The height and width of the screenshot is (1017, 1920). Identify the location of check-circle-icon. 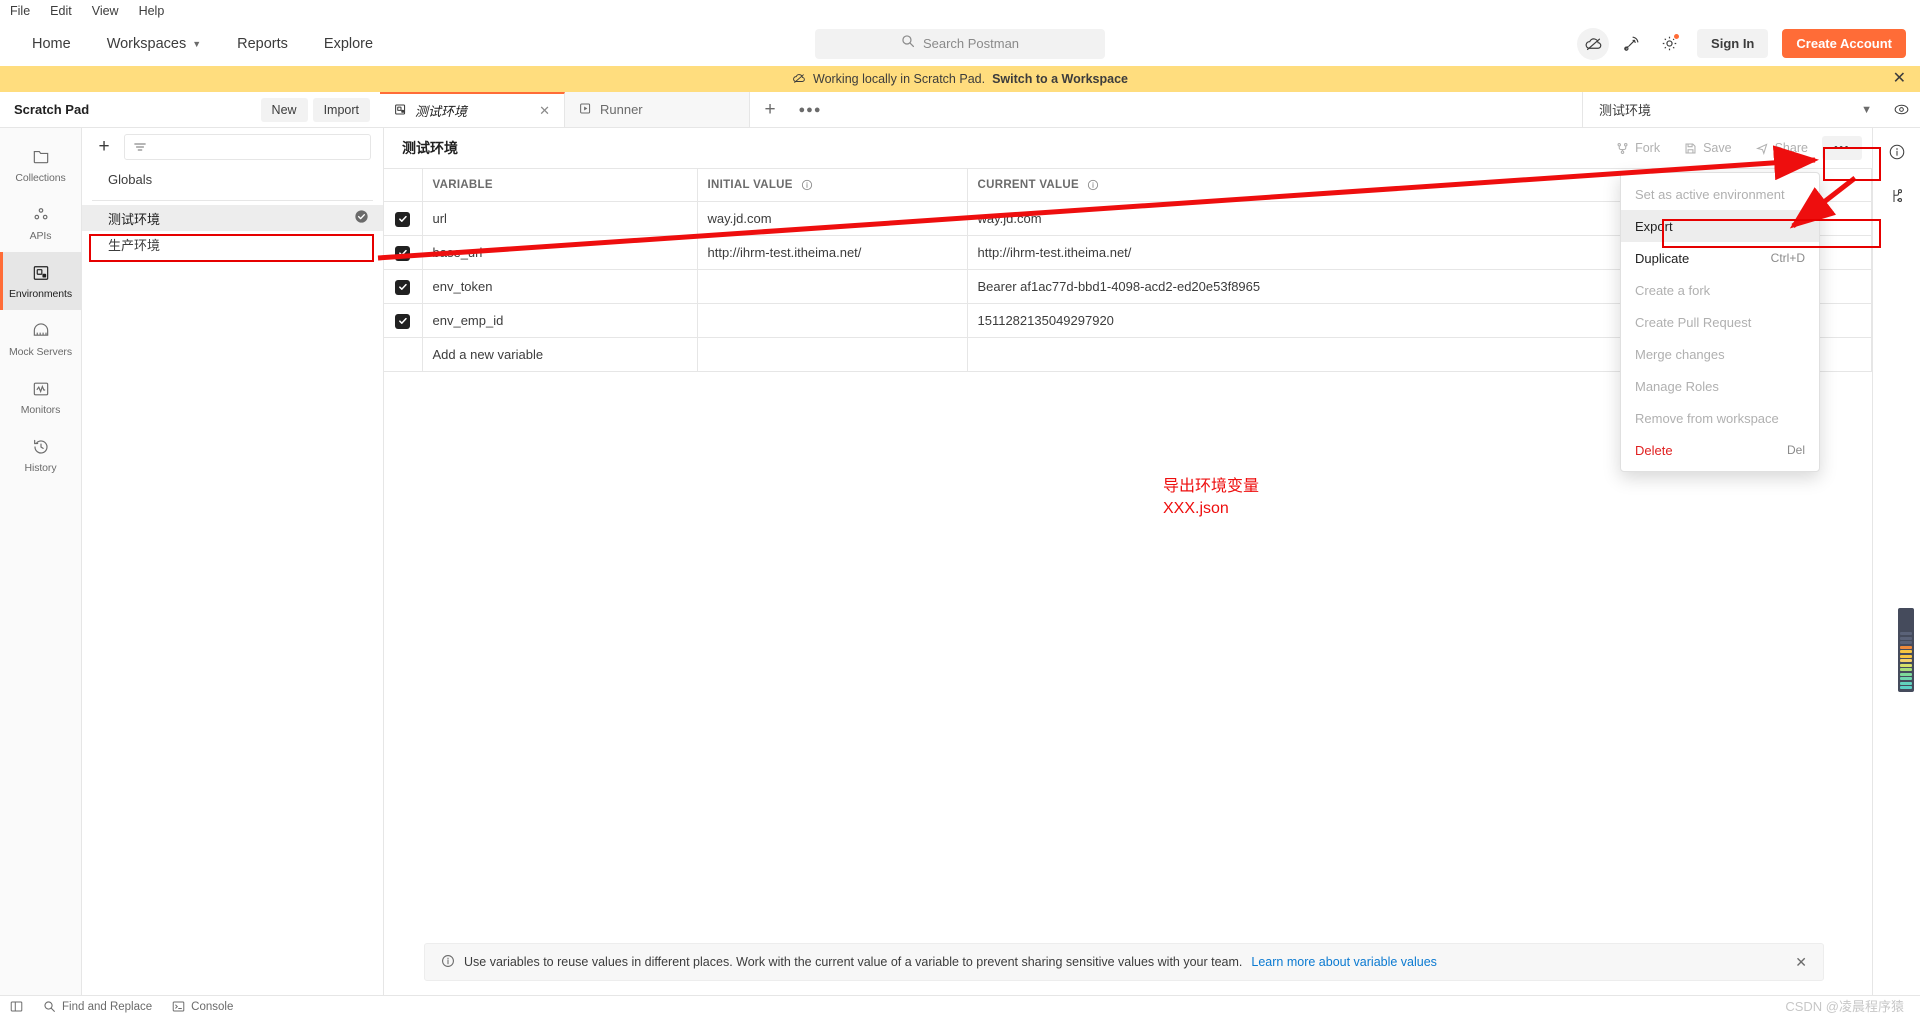
(361, 216).